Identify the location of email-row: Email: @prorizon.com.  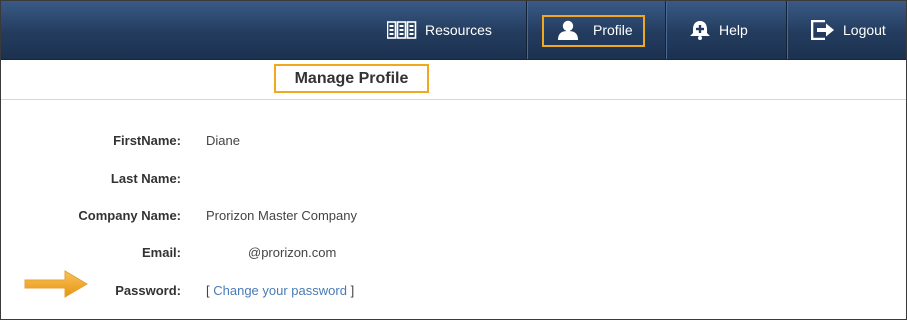
(453, 253).